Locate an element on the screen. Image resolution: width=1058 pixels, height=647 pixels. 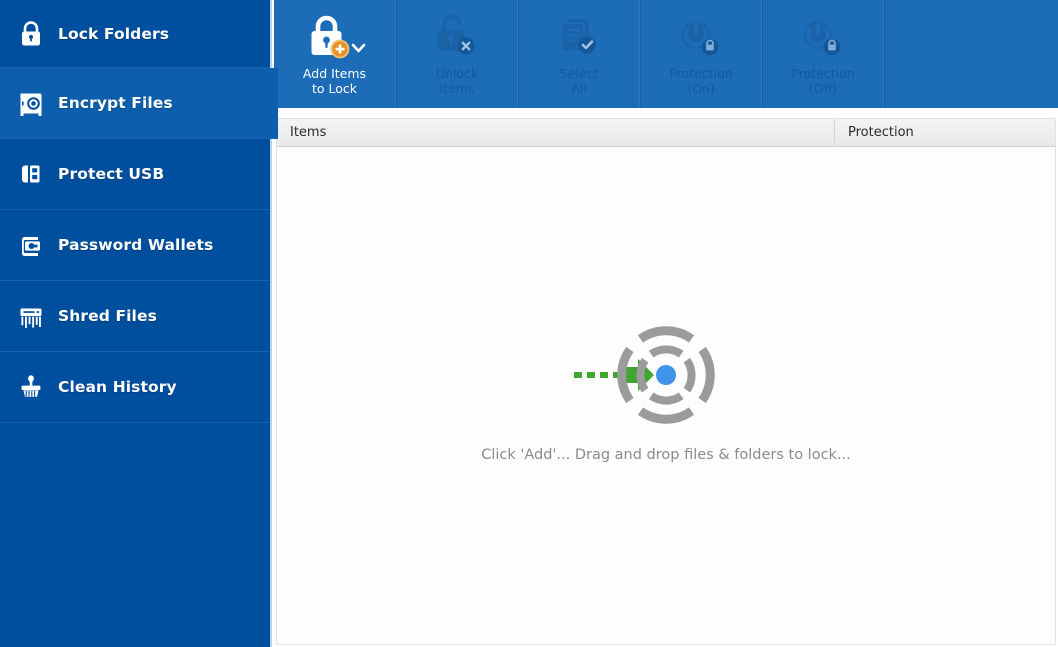
list-column-header-row: Items Protection is located at coordinates (666, 133).